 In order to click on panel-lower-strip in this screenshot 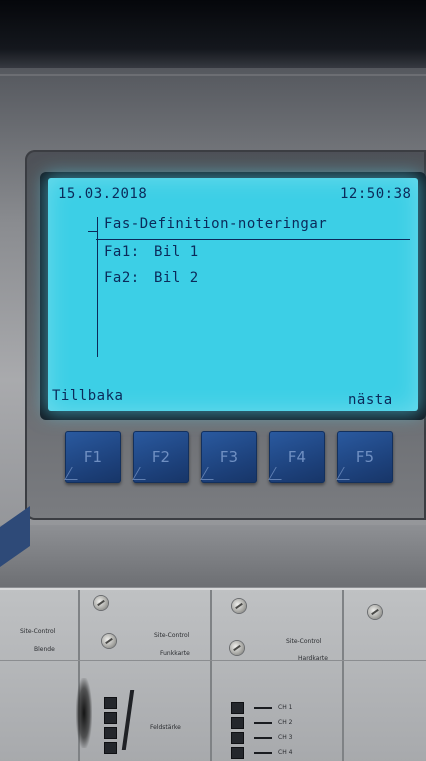, I will do `click(213, 556)`.